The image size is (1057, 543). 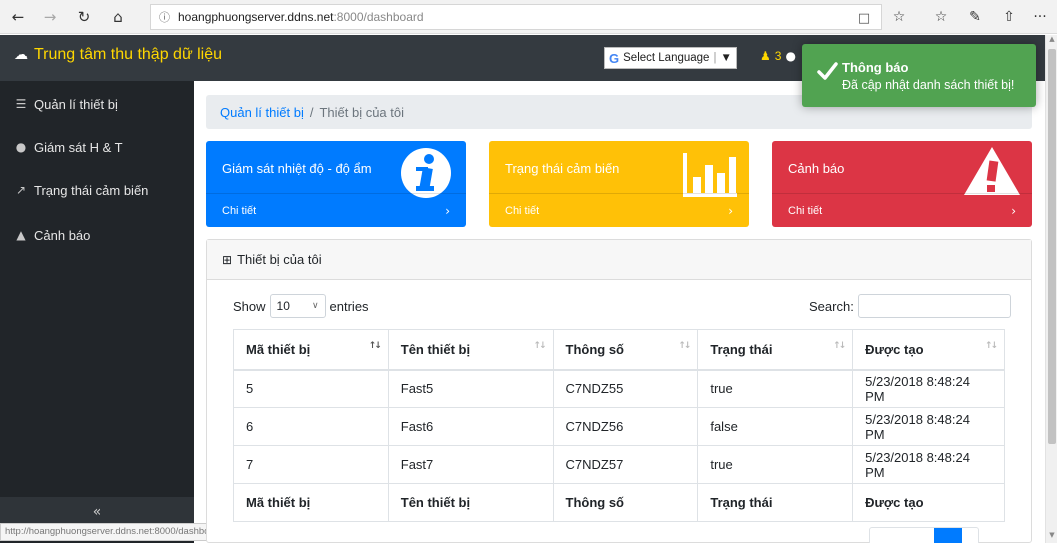 I want to click on user-menu: ♟ 3 ●, so click(x=778, y=56).